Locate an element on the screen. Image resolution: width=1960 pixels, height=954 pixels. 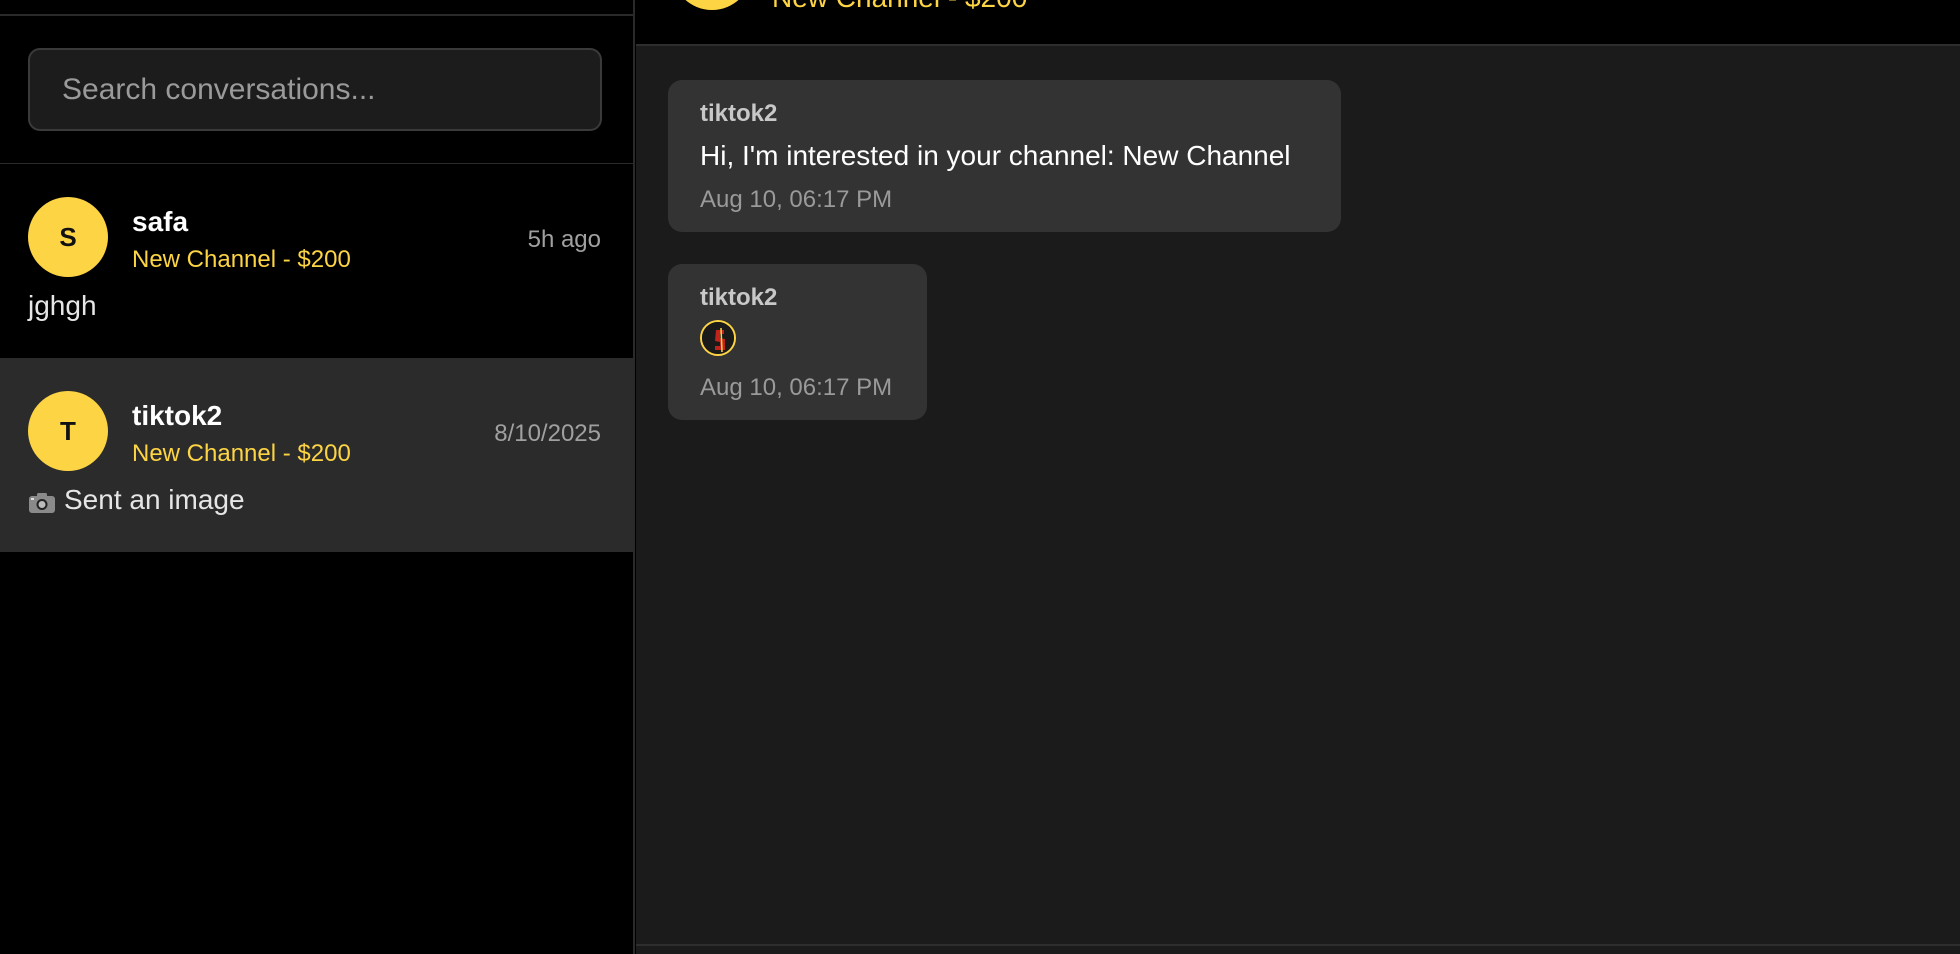
camera-icon is located at coordinates (42, 501).